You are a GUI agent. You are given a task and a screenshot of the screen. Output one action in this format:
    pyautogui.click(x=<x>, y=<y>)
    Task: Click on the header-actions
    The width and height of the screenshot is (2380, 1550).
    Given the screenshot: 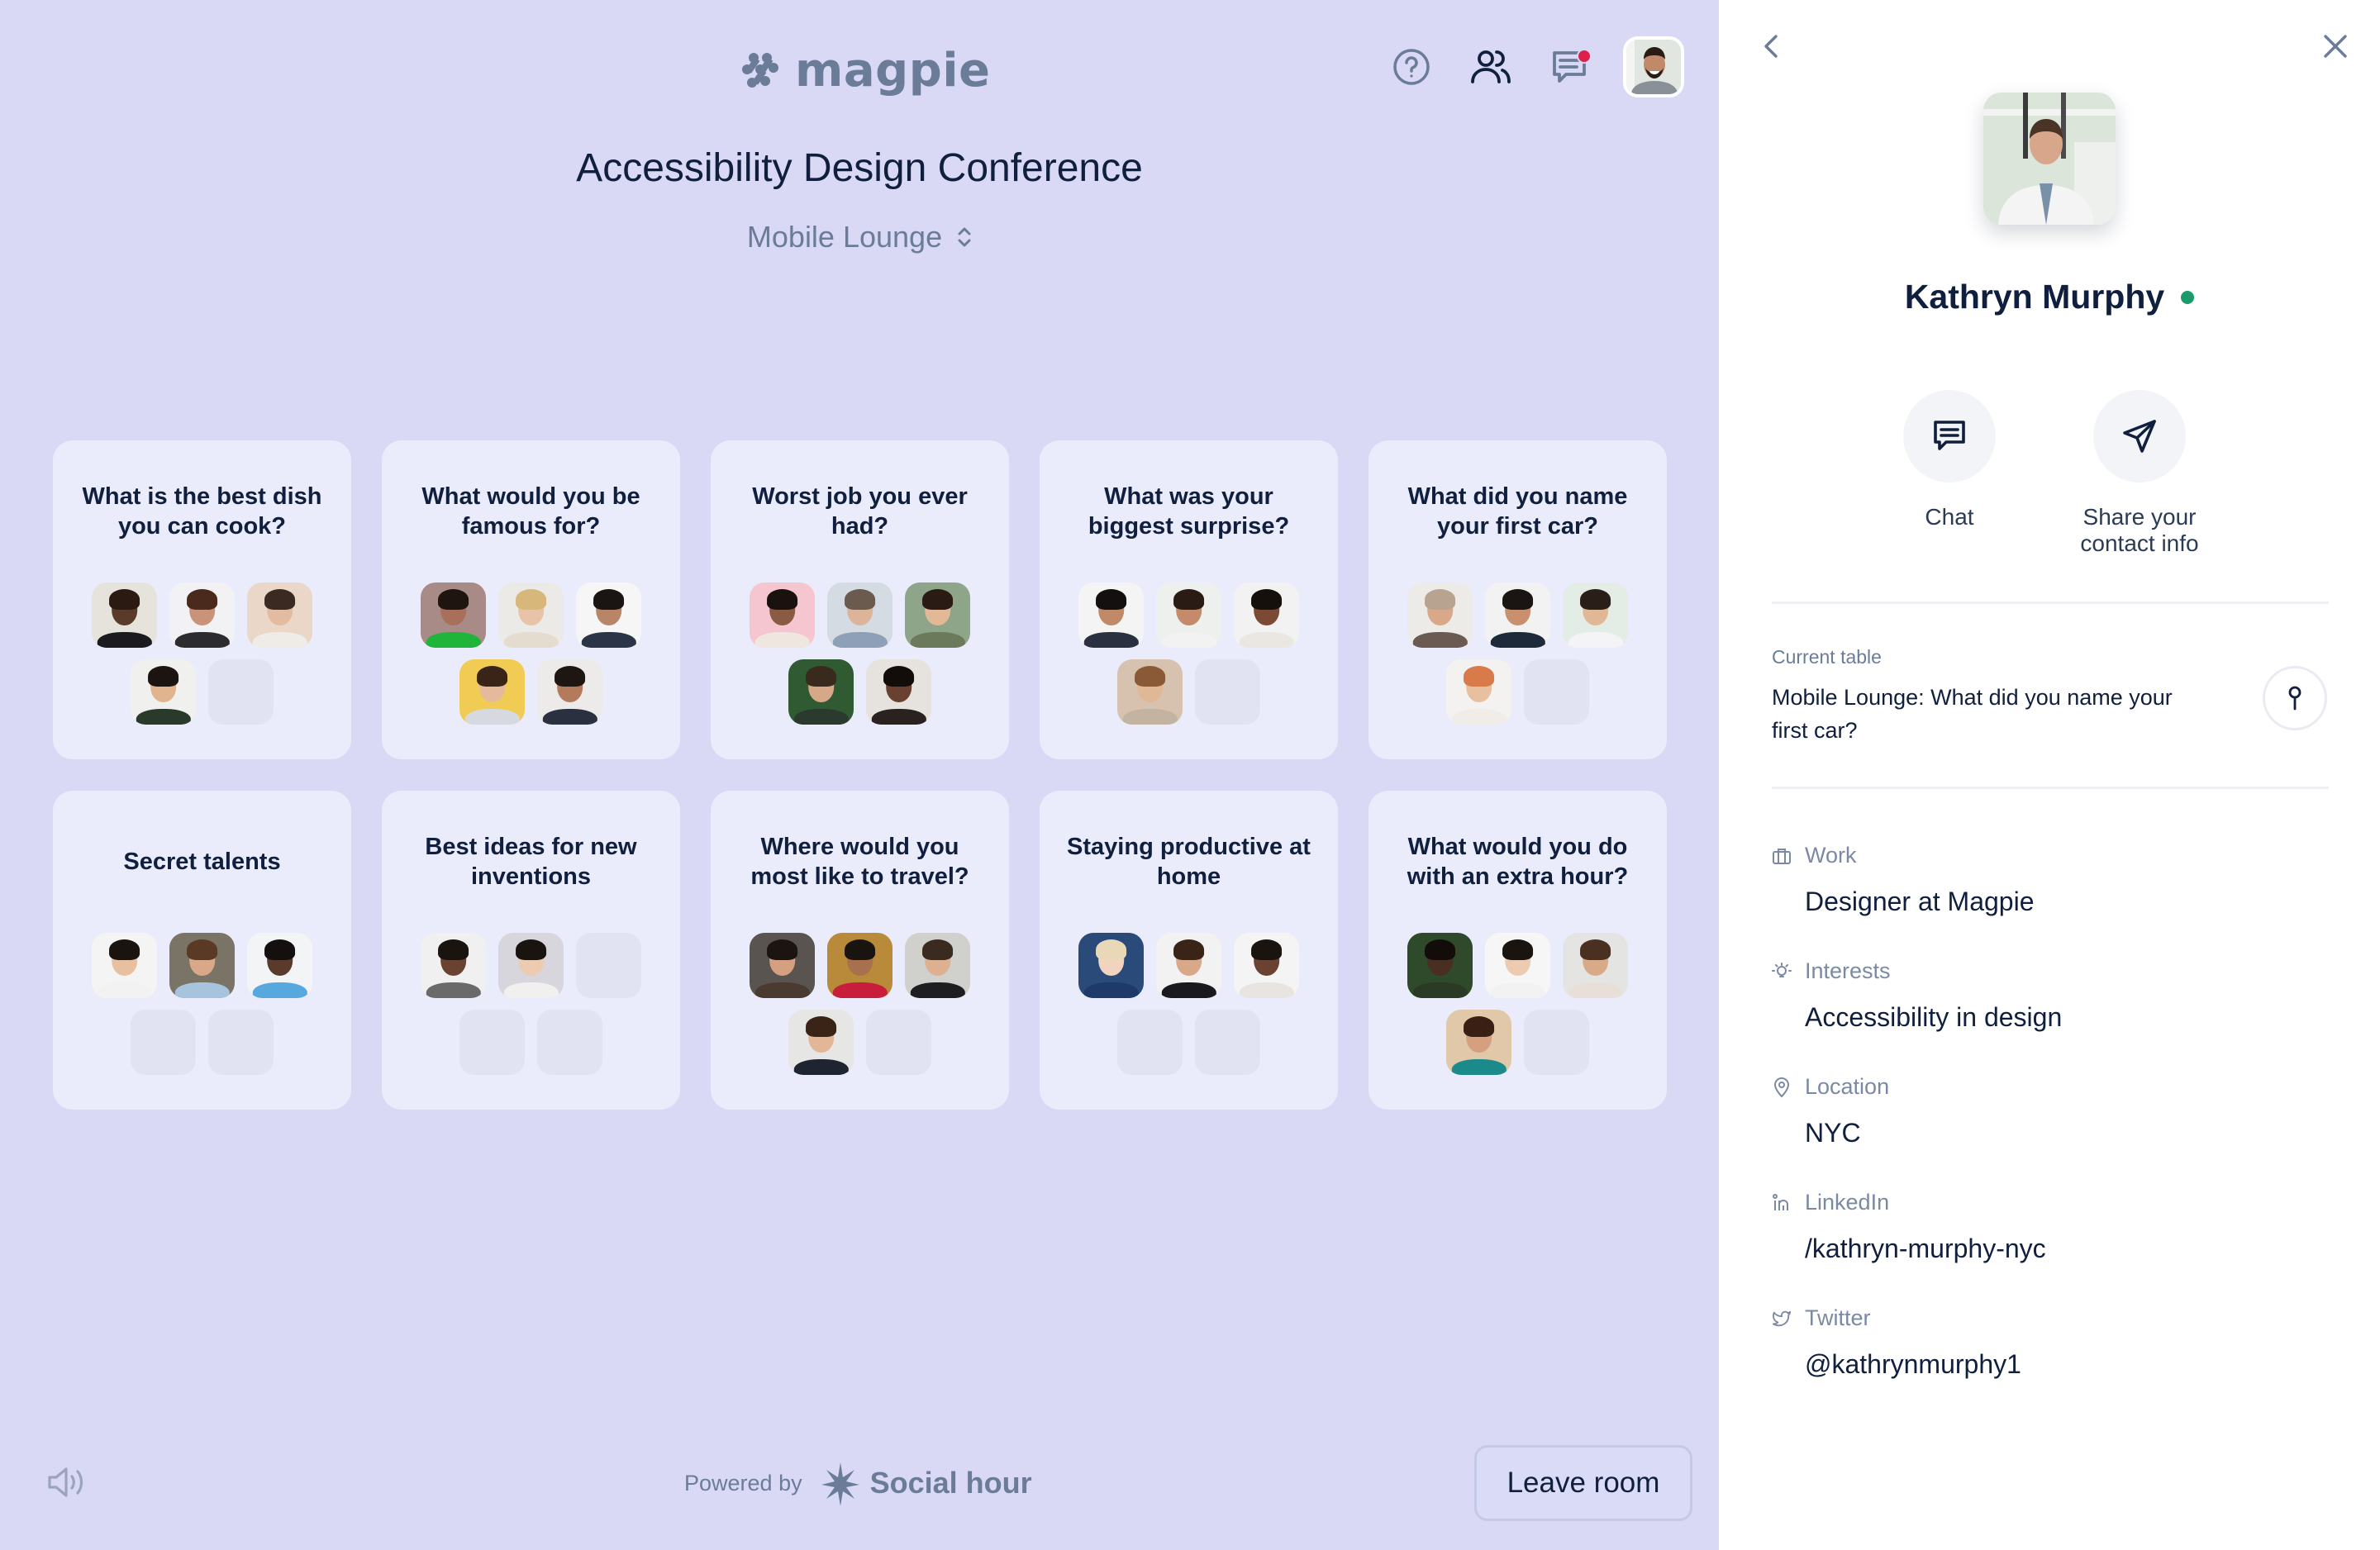 What is the action you would take?
    pyautogui.click(x=1536, y=66)
    